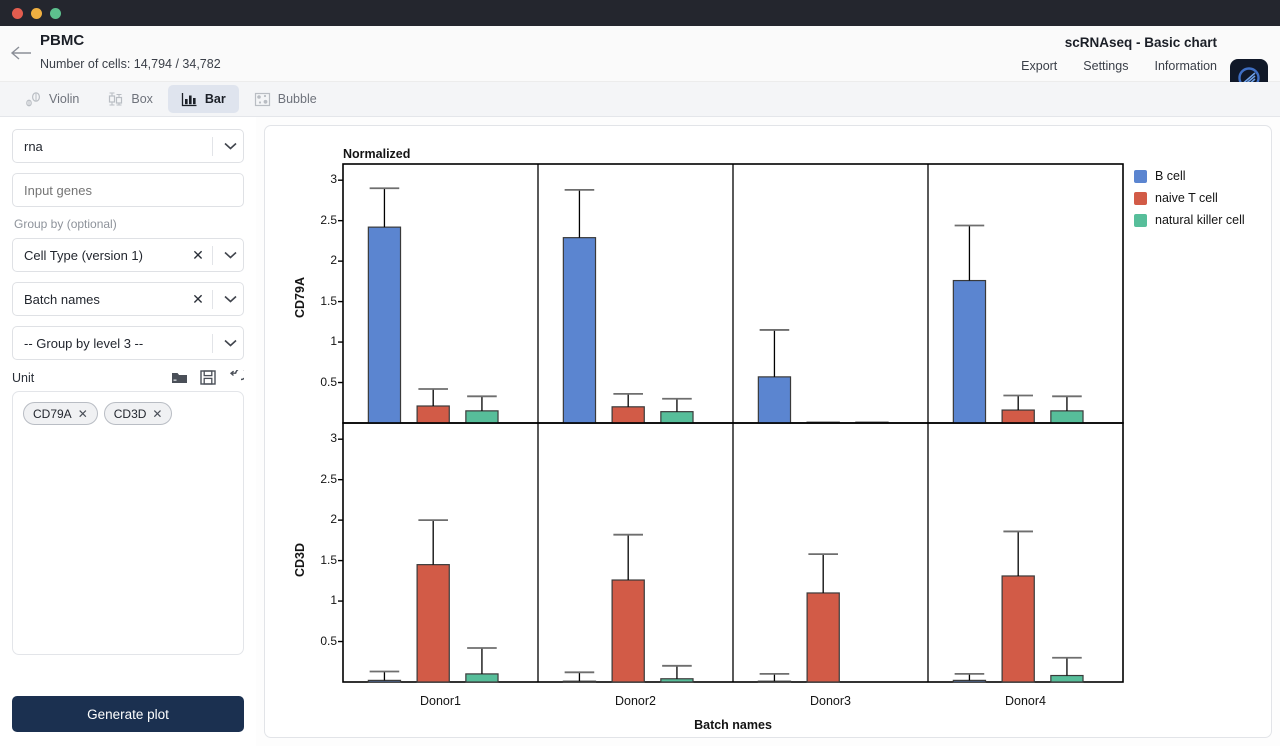 The width and height of the screenshot is (1280, 746). What do you see at coordinates (130, 64) in the screenshot?
I see `cell-count-text: Number of cells: 14,794 / 34,782` at bounding box center [130, 64].